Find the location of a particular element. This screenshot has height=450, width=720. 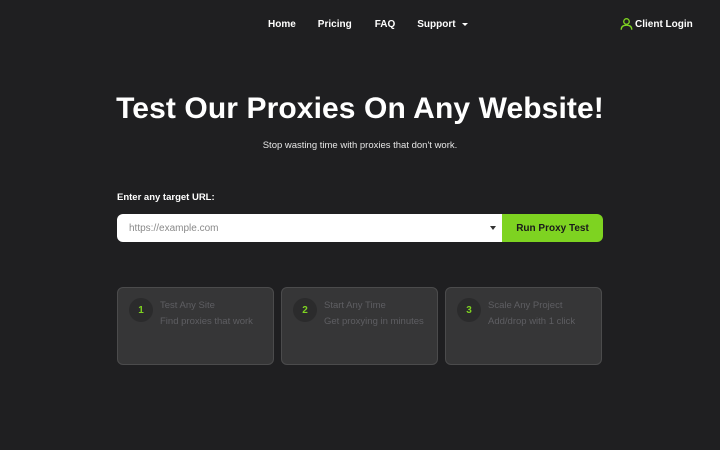

url-input is located at coordinates (309, 228).